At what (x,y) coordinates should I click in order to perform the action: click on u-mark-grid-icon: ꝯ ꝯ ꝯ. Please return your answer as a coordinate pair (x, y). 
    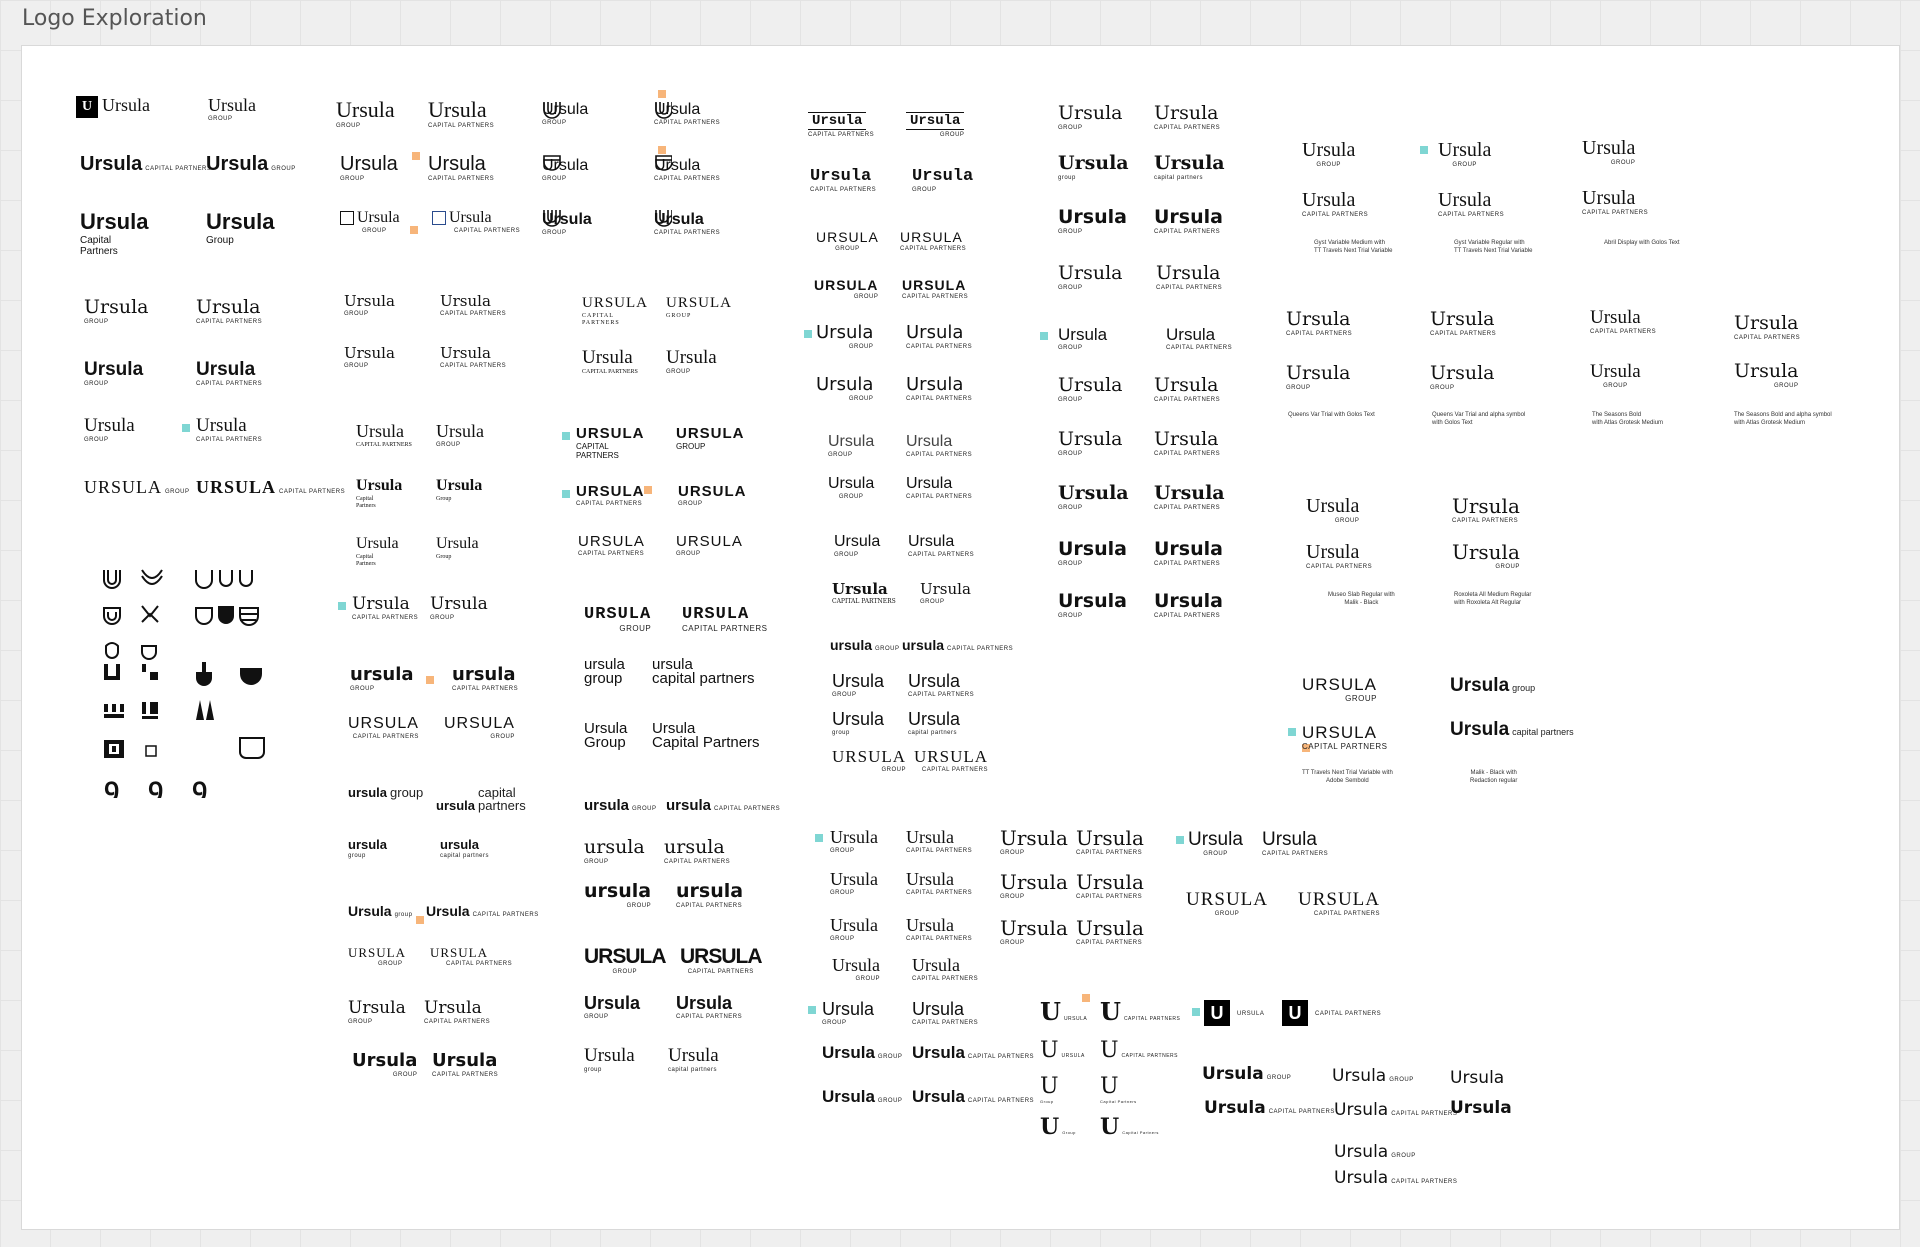
    Looking at the image, I should click on (195, 683).